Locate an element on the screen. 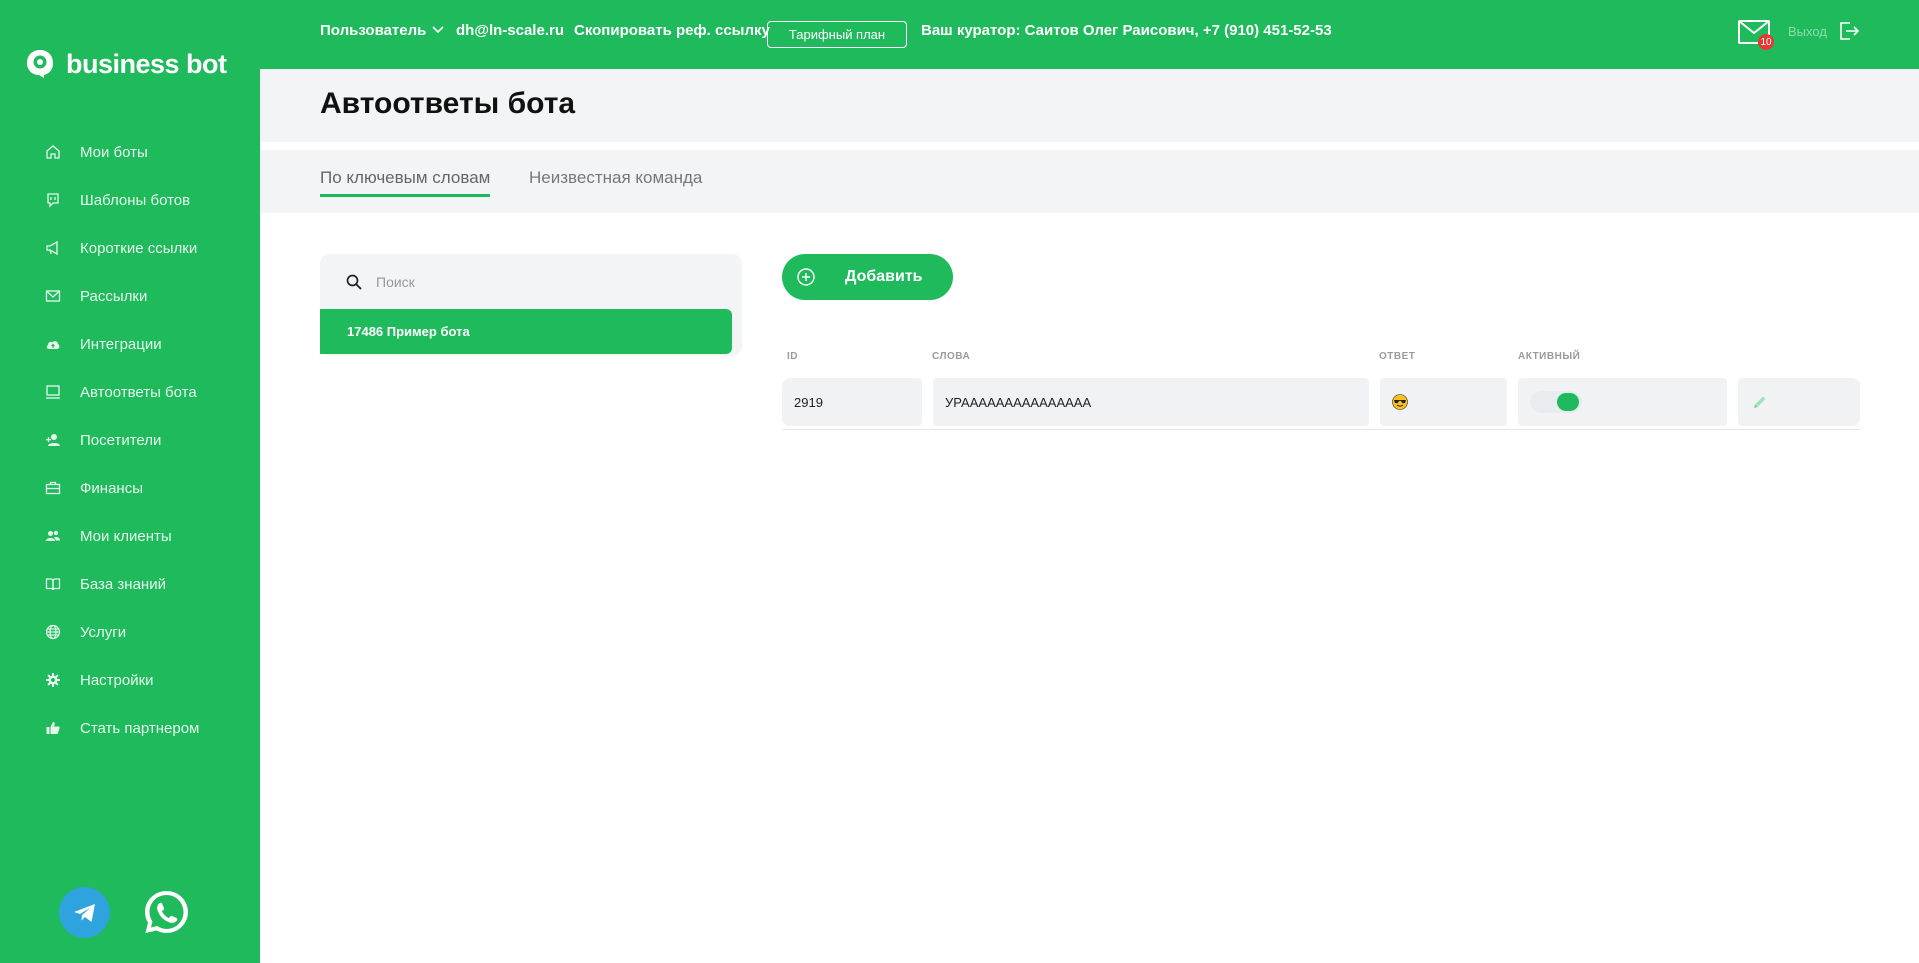 The image size is (1919, 963). sidebar-item-settings: Настройки is located at coordinates (130, 680).